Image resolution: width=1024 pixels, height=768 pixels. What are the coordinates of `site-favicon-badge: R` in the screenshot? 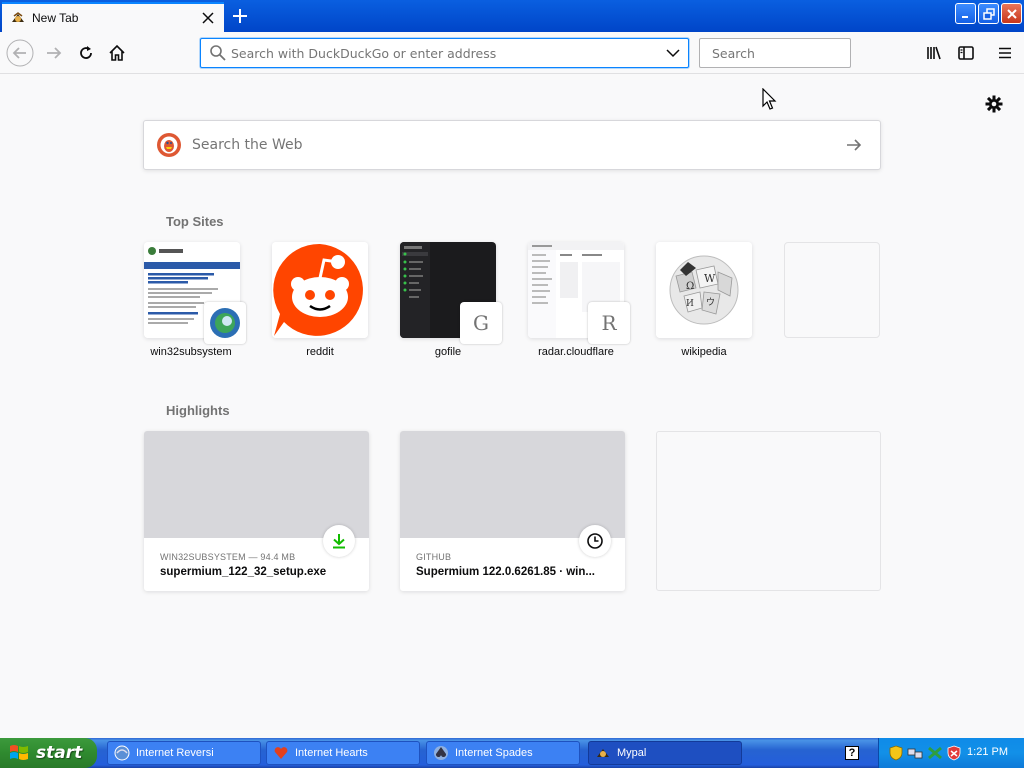 It's located at (609, 323).